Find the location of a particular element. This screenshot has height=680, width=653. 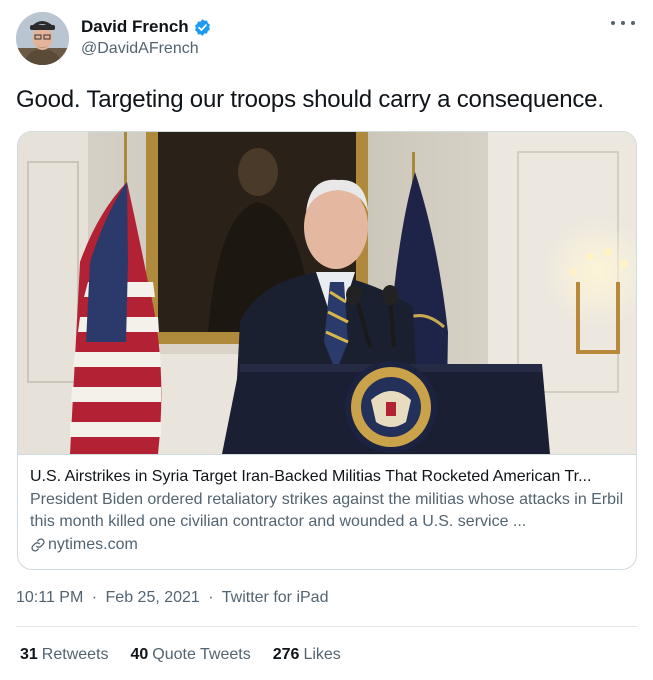

likes-label: Likes is located at coordinates (322, 654).